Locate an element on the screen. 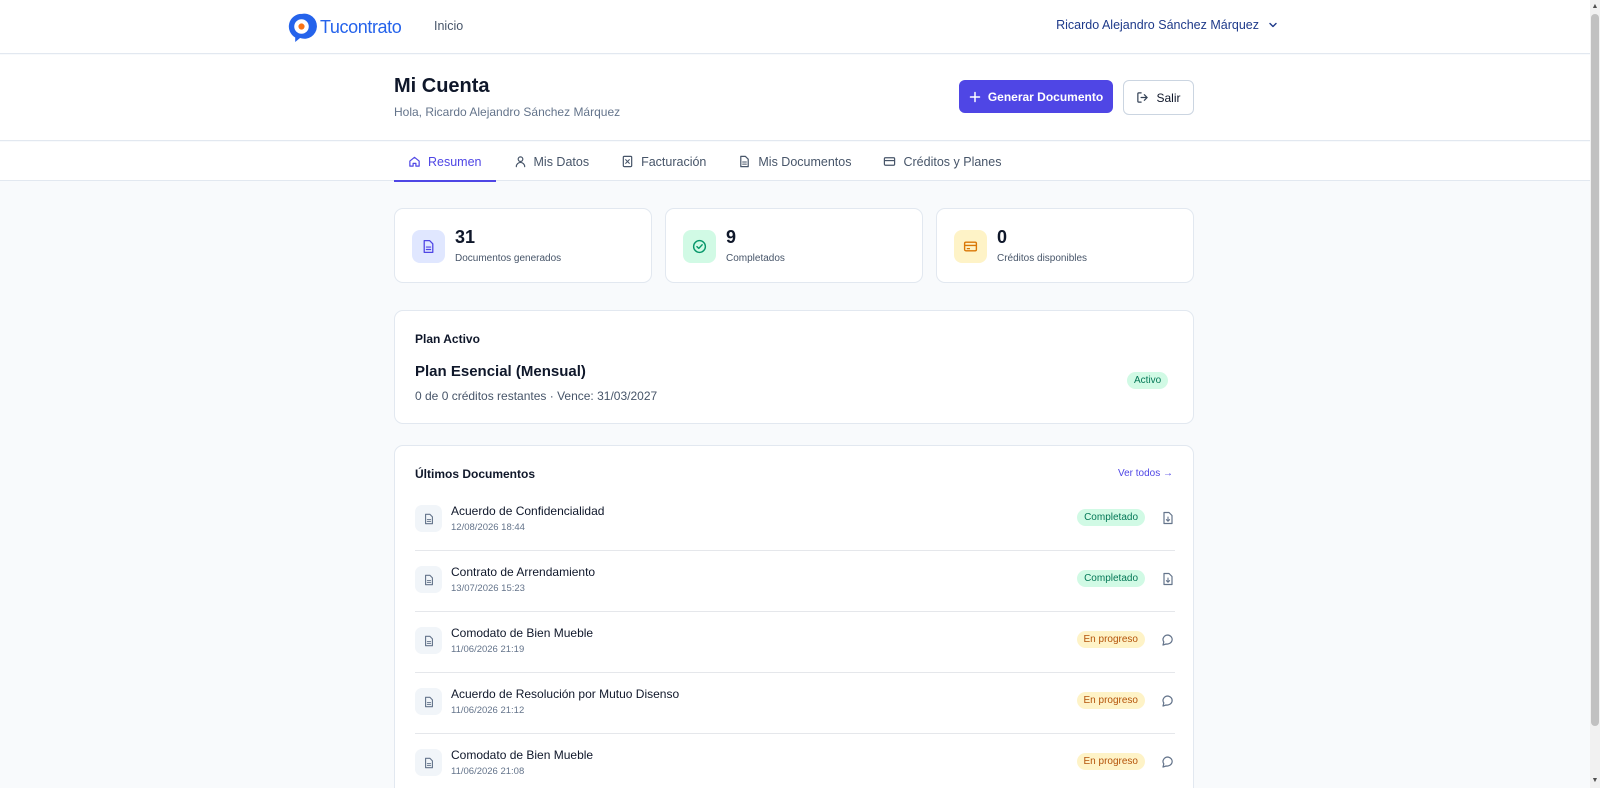  tab-label: Resumen is located at coordinates (455, 161).